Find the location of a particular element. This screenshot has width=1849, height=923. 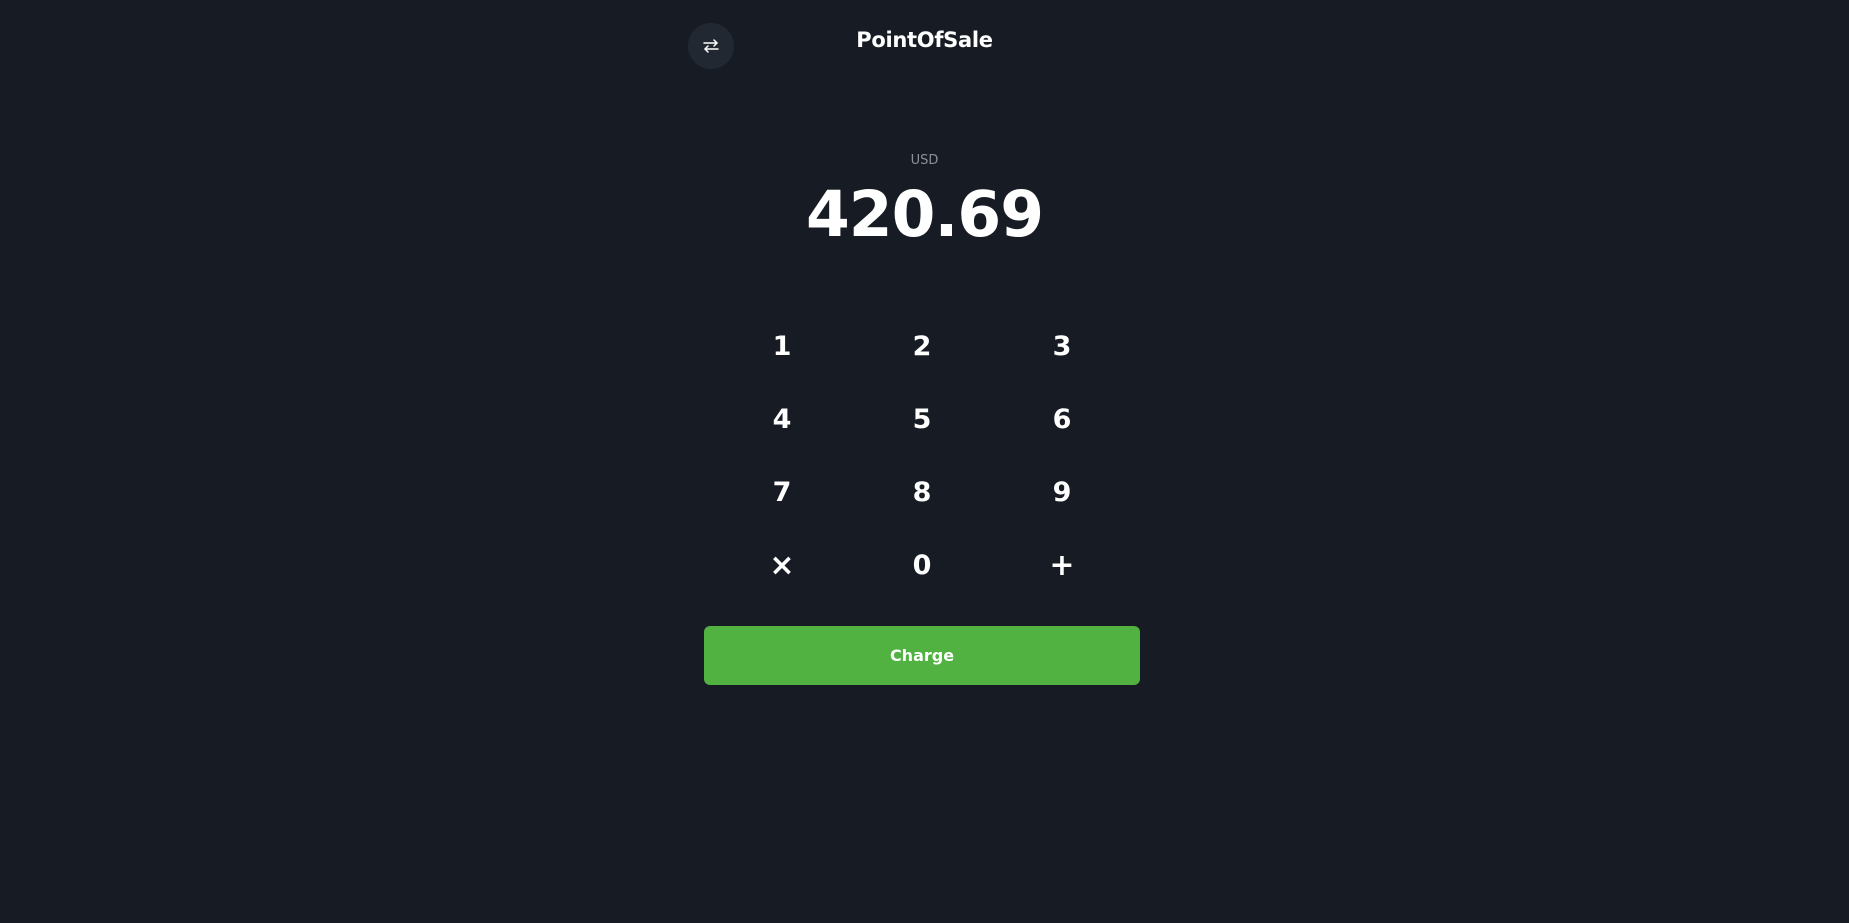

key-0: 0 is located at coordinates (922, 565).